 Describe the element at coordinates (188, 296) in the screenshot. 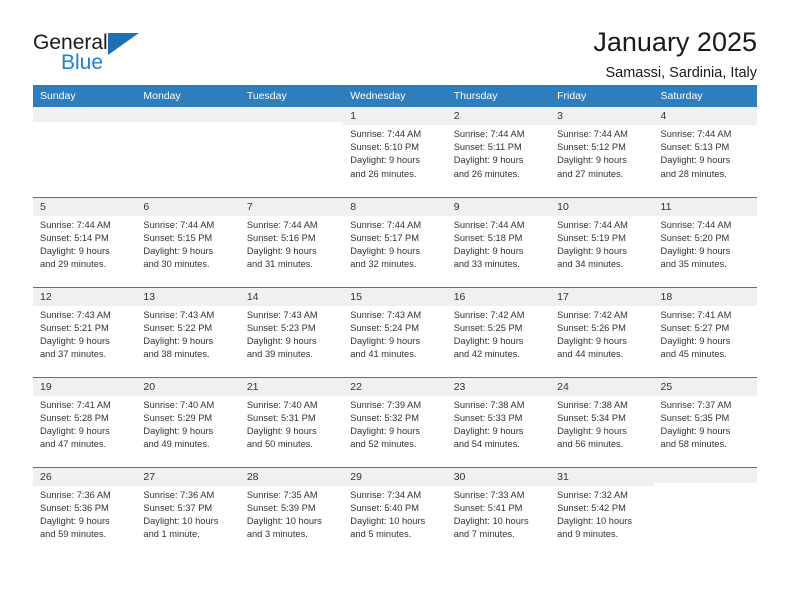

I see `day-number: 13` at that location.